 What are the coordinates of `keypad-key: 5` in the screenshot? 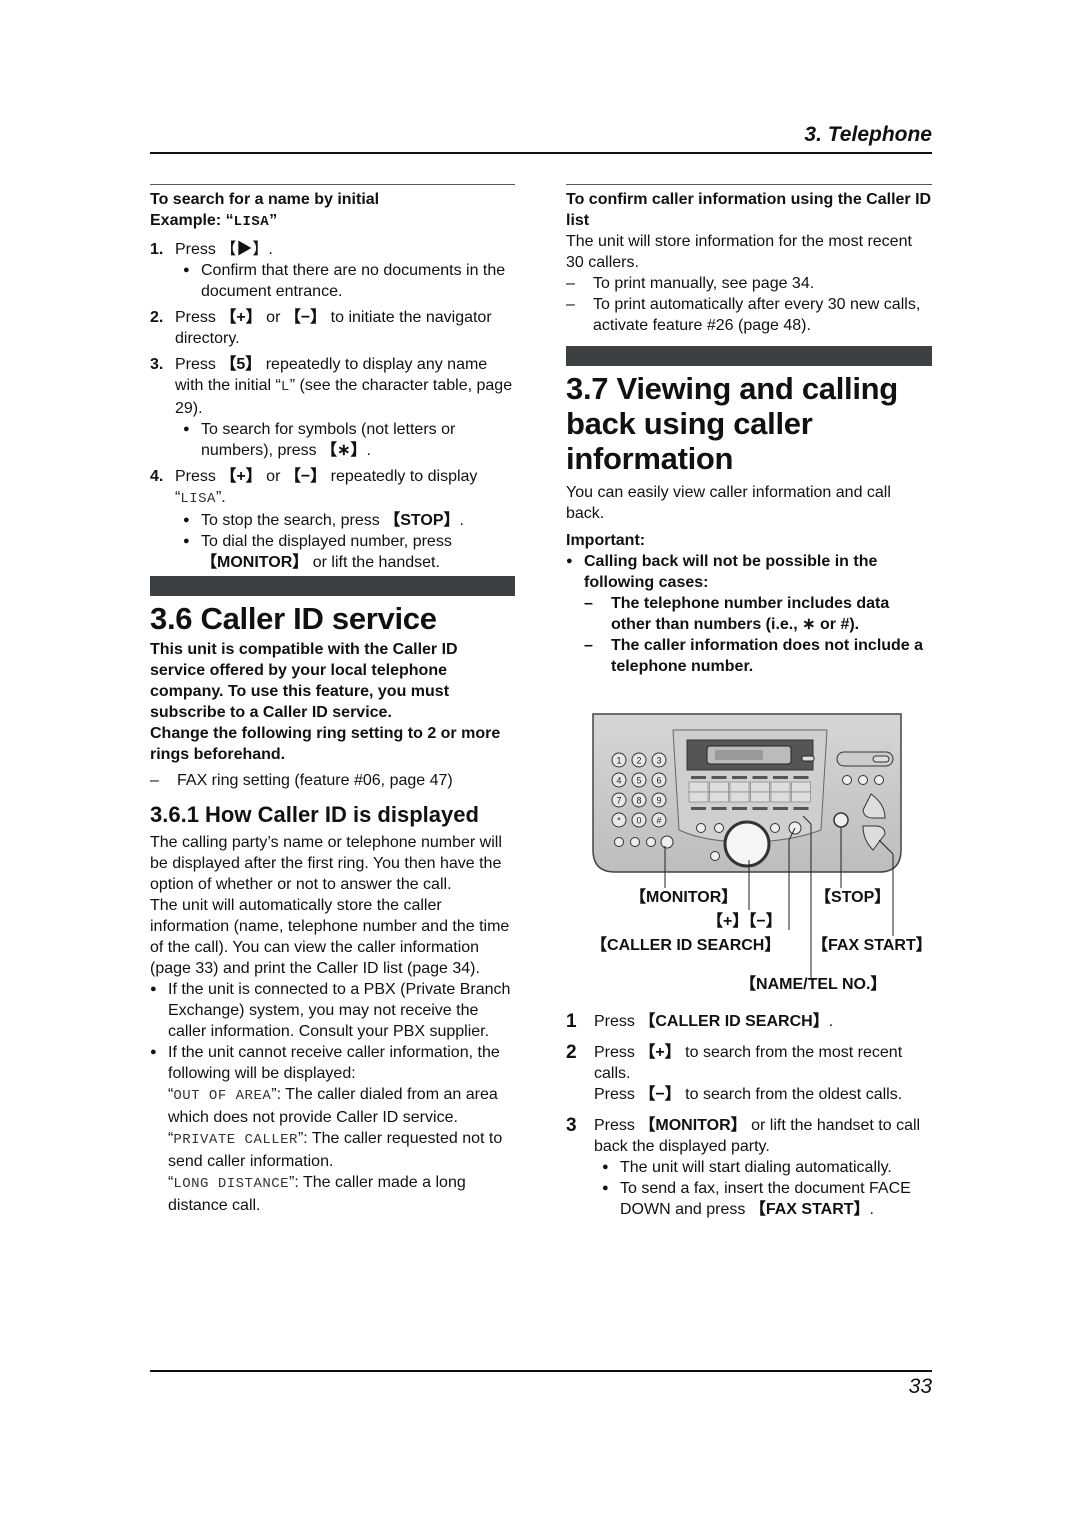 It's located at (639, 780).